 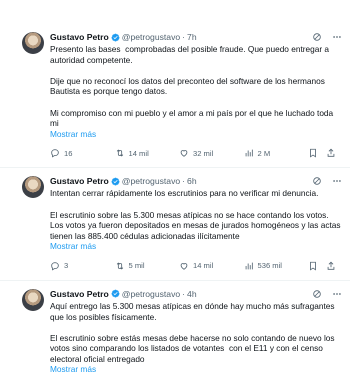 I want to click on timestamp: 7h, so click(x=192, y=37).